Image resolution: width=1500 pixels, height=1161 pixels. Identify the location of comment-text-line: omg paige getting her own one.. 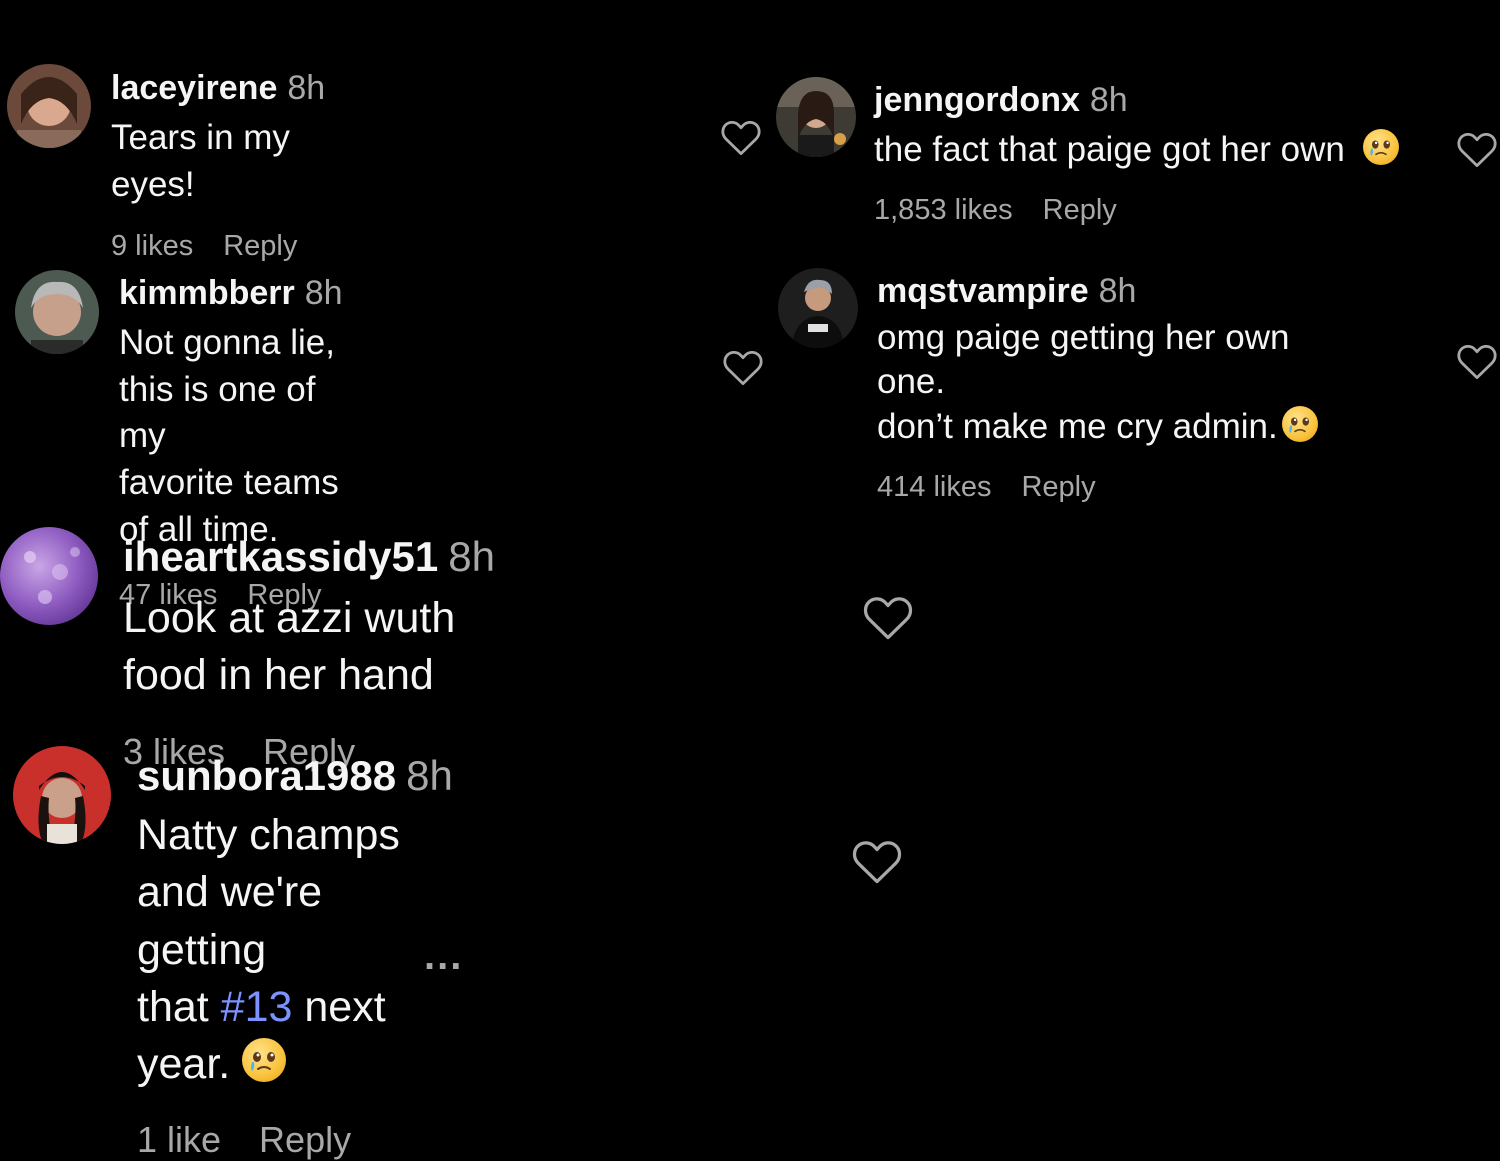
(1083, 360).